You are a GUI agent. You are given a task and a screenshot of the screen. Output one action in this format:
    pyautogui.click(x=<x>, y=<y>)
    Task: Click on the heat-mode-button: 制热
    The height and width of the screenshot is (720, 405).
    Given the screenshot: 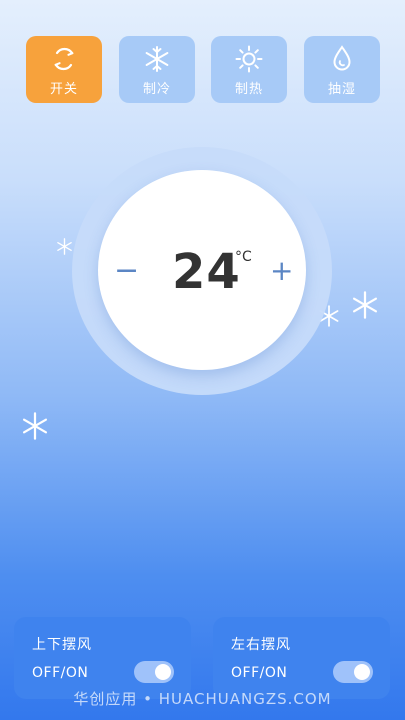 What is the action you would take?
    pyautogui.click(x=249, y=69)
    